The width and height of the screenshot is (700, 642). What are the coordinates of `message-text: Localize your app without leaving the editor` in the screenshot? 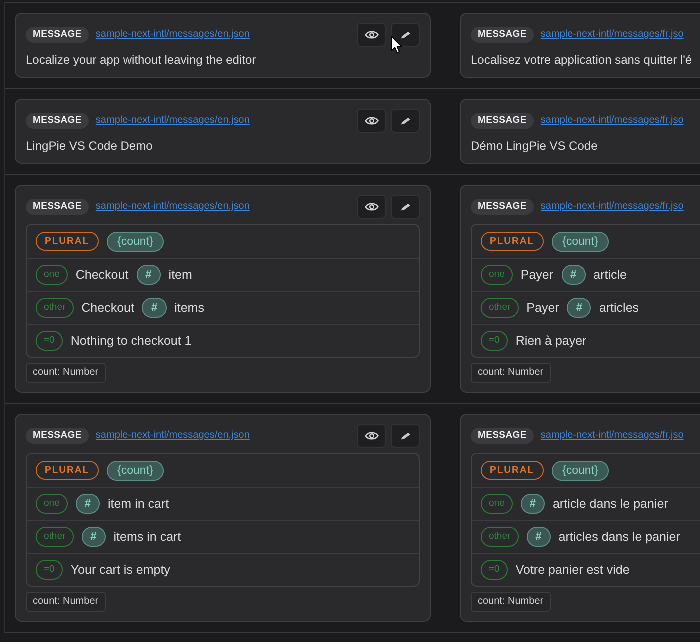 It's located at (142, 60).